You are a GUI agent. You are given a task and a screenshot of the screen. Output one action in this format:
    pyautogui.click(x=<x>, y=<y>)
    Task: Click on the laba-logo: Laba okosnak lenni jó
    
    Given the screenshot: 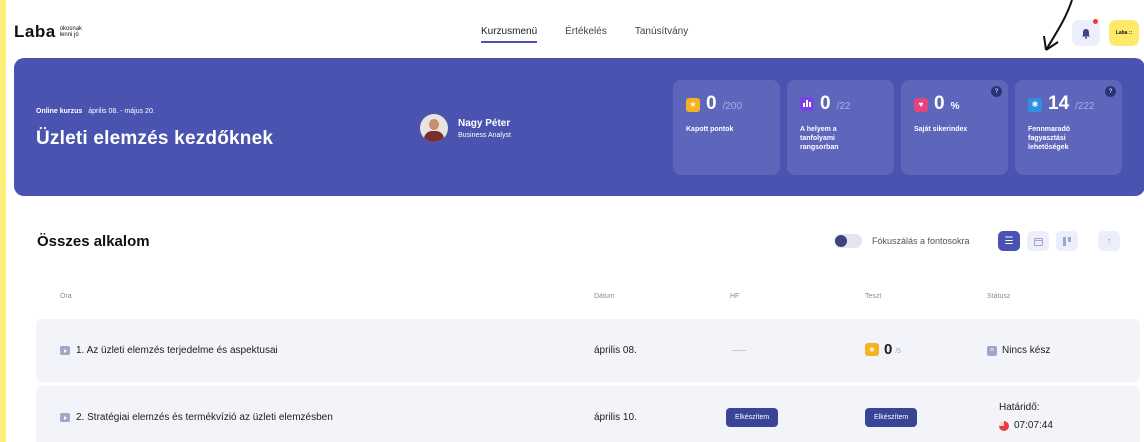 What is the action you would take?
    pyautogui.click(x=54, y=32)
    